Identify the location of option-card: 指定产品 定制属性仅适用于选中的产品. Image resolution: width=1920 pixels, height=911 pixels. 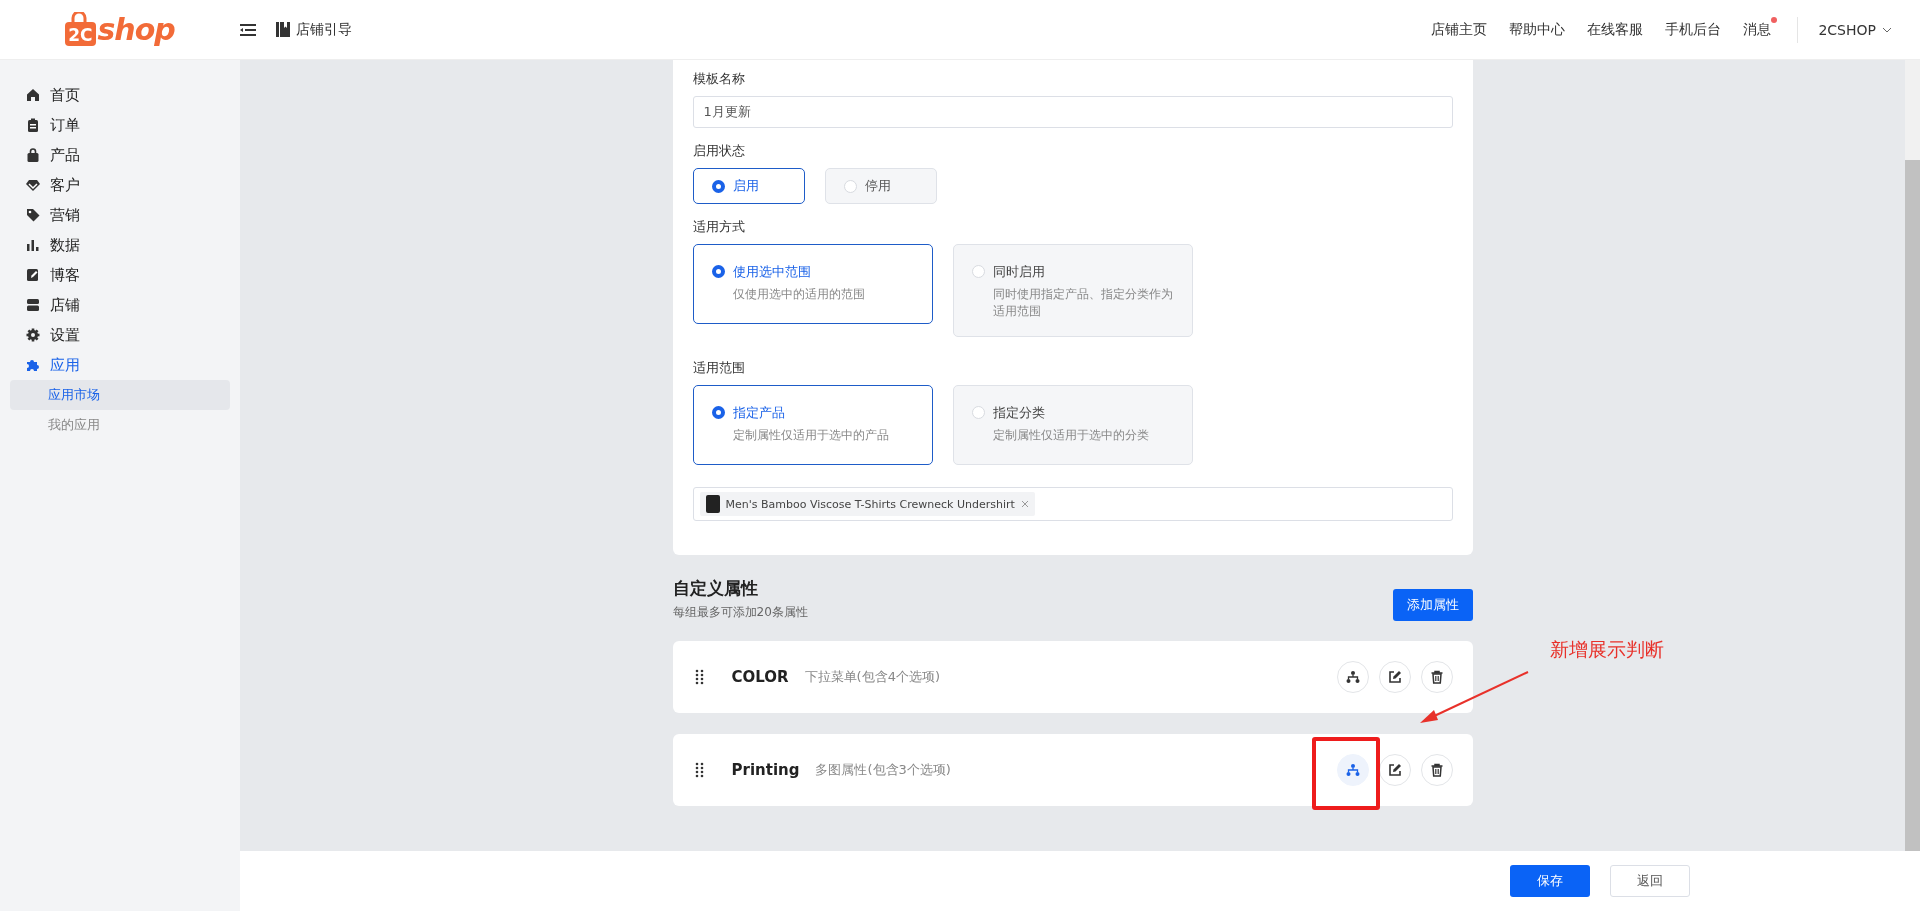
(812, 425).